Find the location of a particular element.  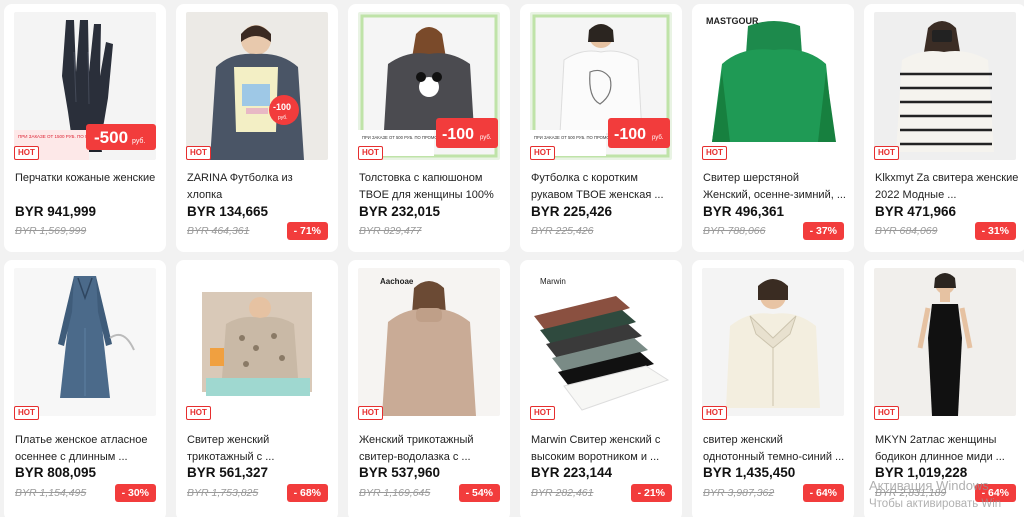

knit-sweater-image is located at coordinates (257, 342).